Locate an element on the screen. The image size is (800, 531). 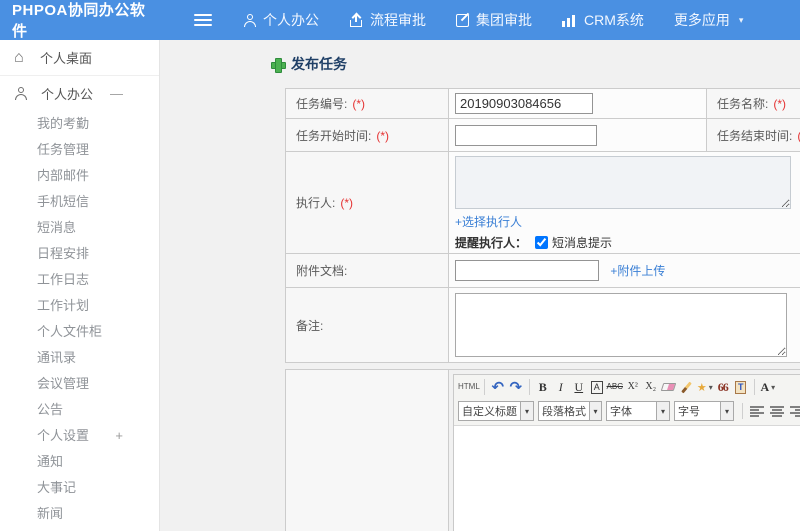
editor-toolbar-row1: HTML ↶ ↷ B I U A ABC X² X₂ ★ ▾ 66 T A ▾ is located at coordinates (627, 387).